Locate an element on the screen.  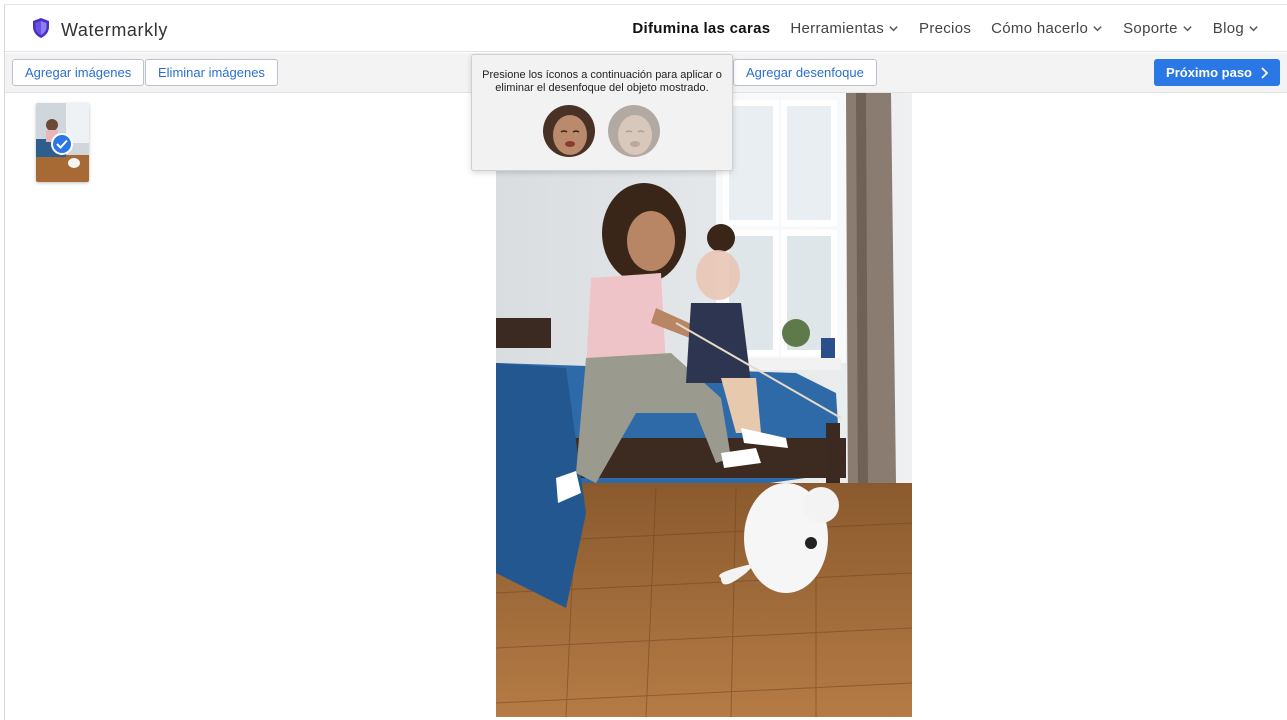
face-thumbnail-icon is located at coordinates (569, 131).